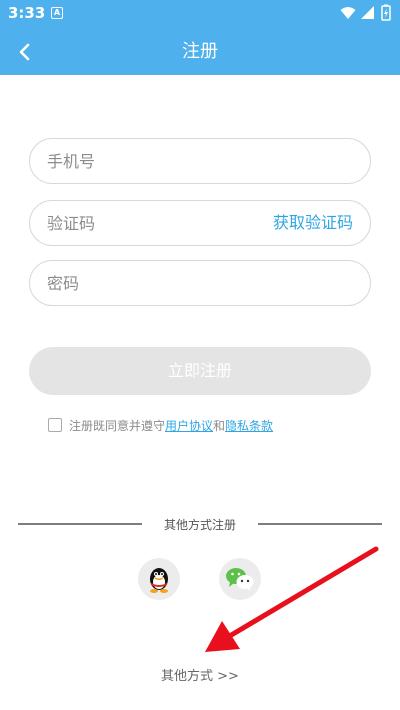 Image resolution: width=400 pixels, height=710 pixels. I want to click on code-field: 获取验证码, so click(200, 223).